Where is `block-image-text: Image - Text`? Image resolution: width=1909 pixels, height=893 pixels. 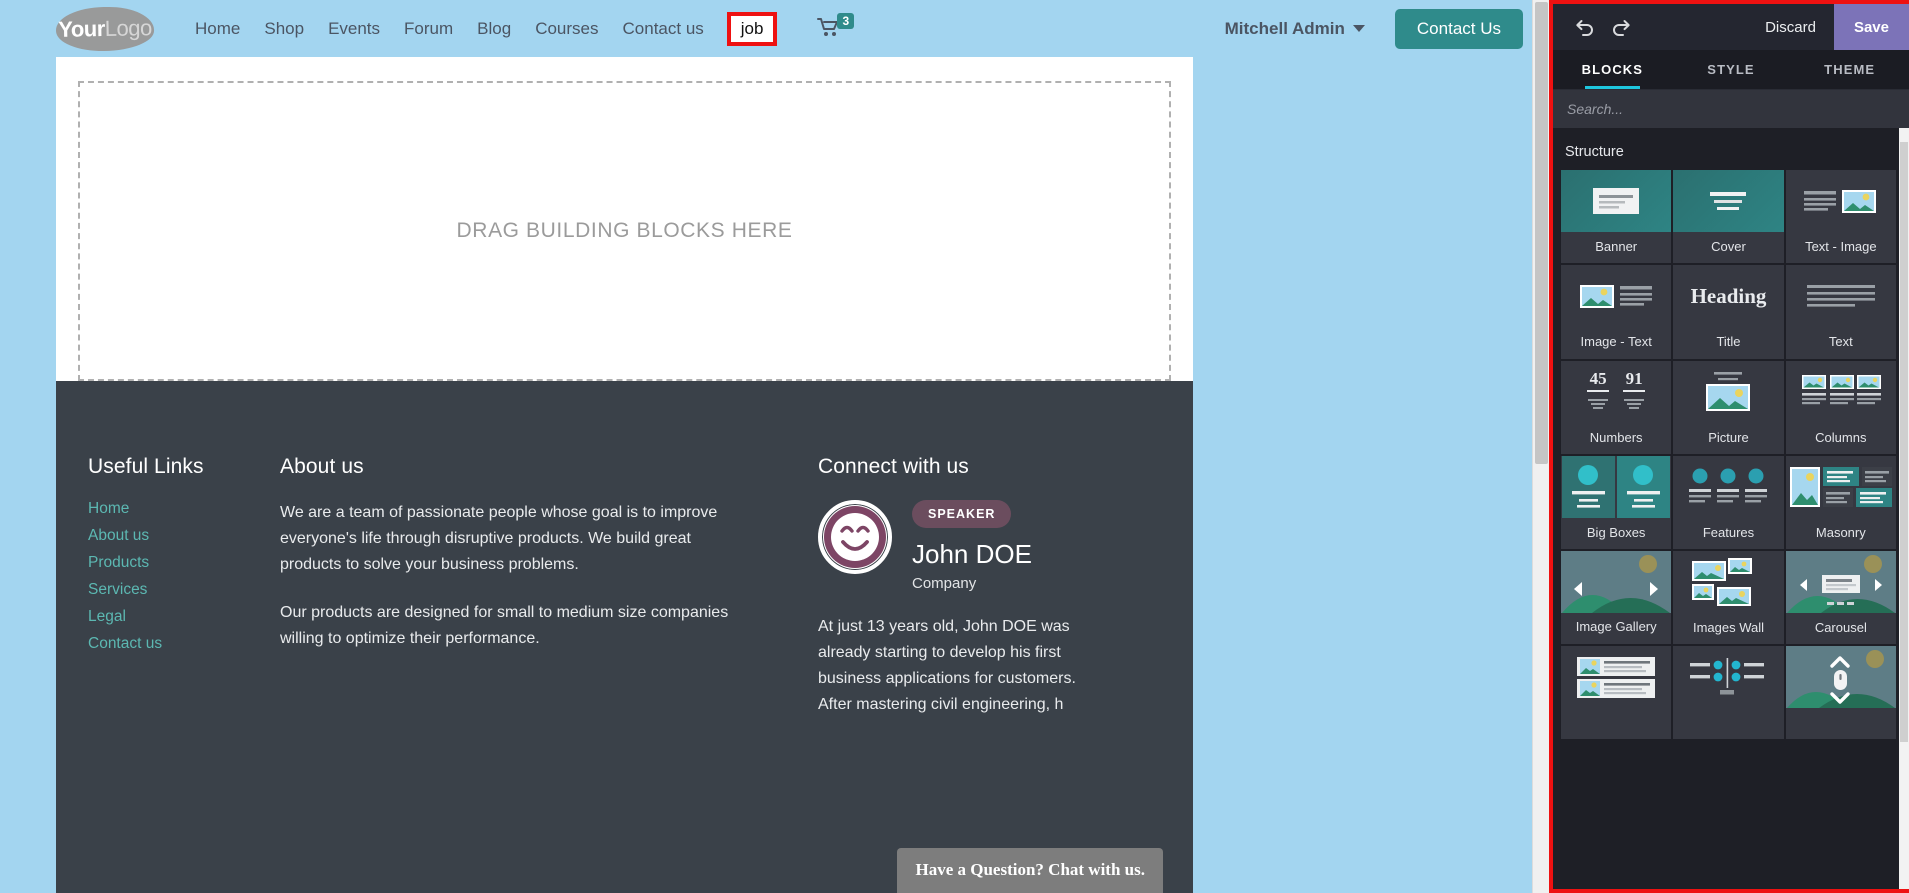
block-image-text: Image - Text is located at coordinates (1616, 312).